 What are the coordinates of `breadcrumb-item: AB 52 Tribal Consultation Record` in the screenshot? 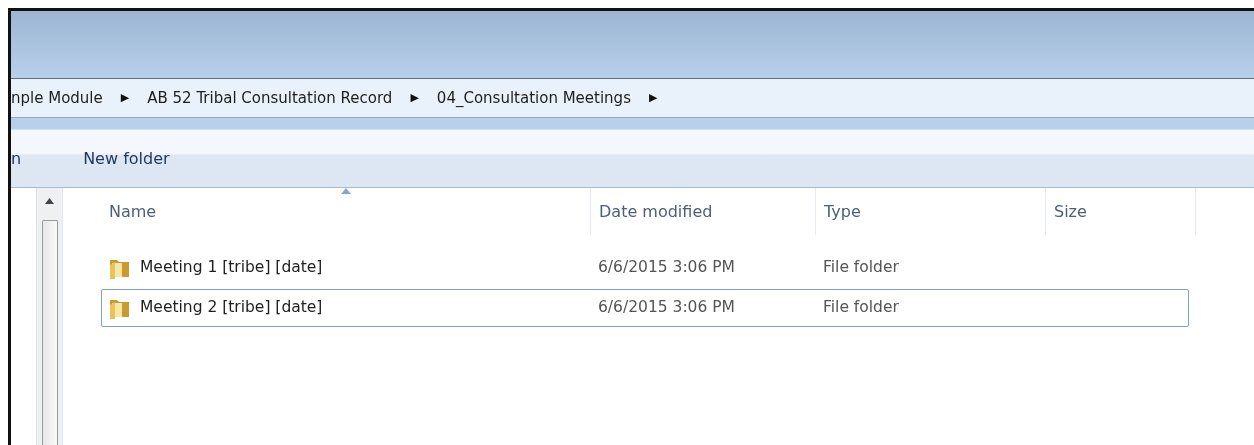 It's located at (270, 98).